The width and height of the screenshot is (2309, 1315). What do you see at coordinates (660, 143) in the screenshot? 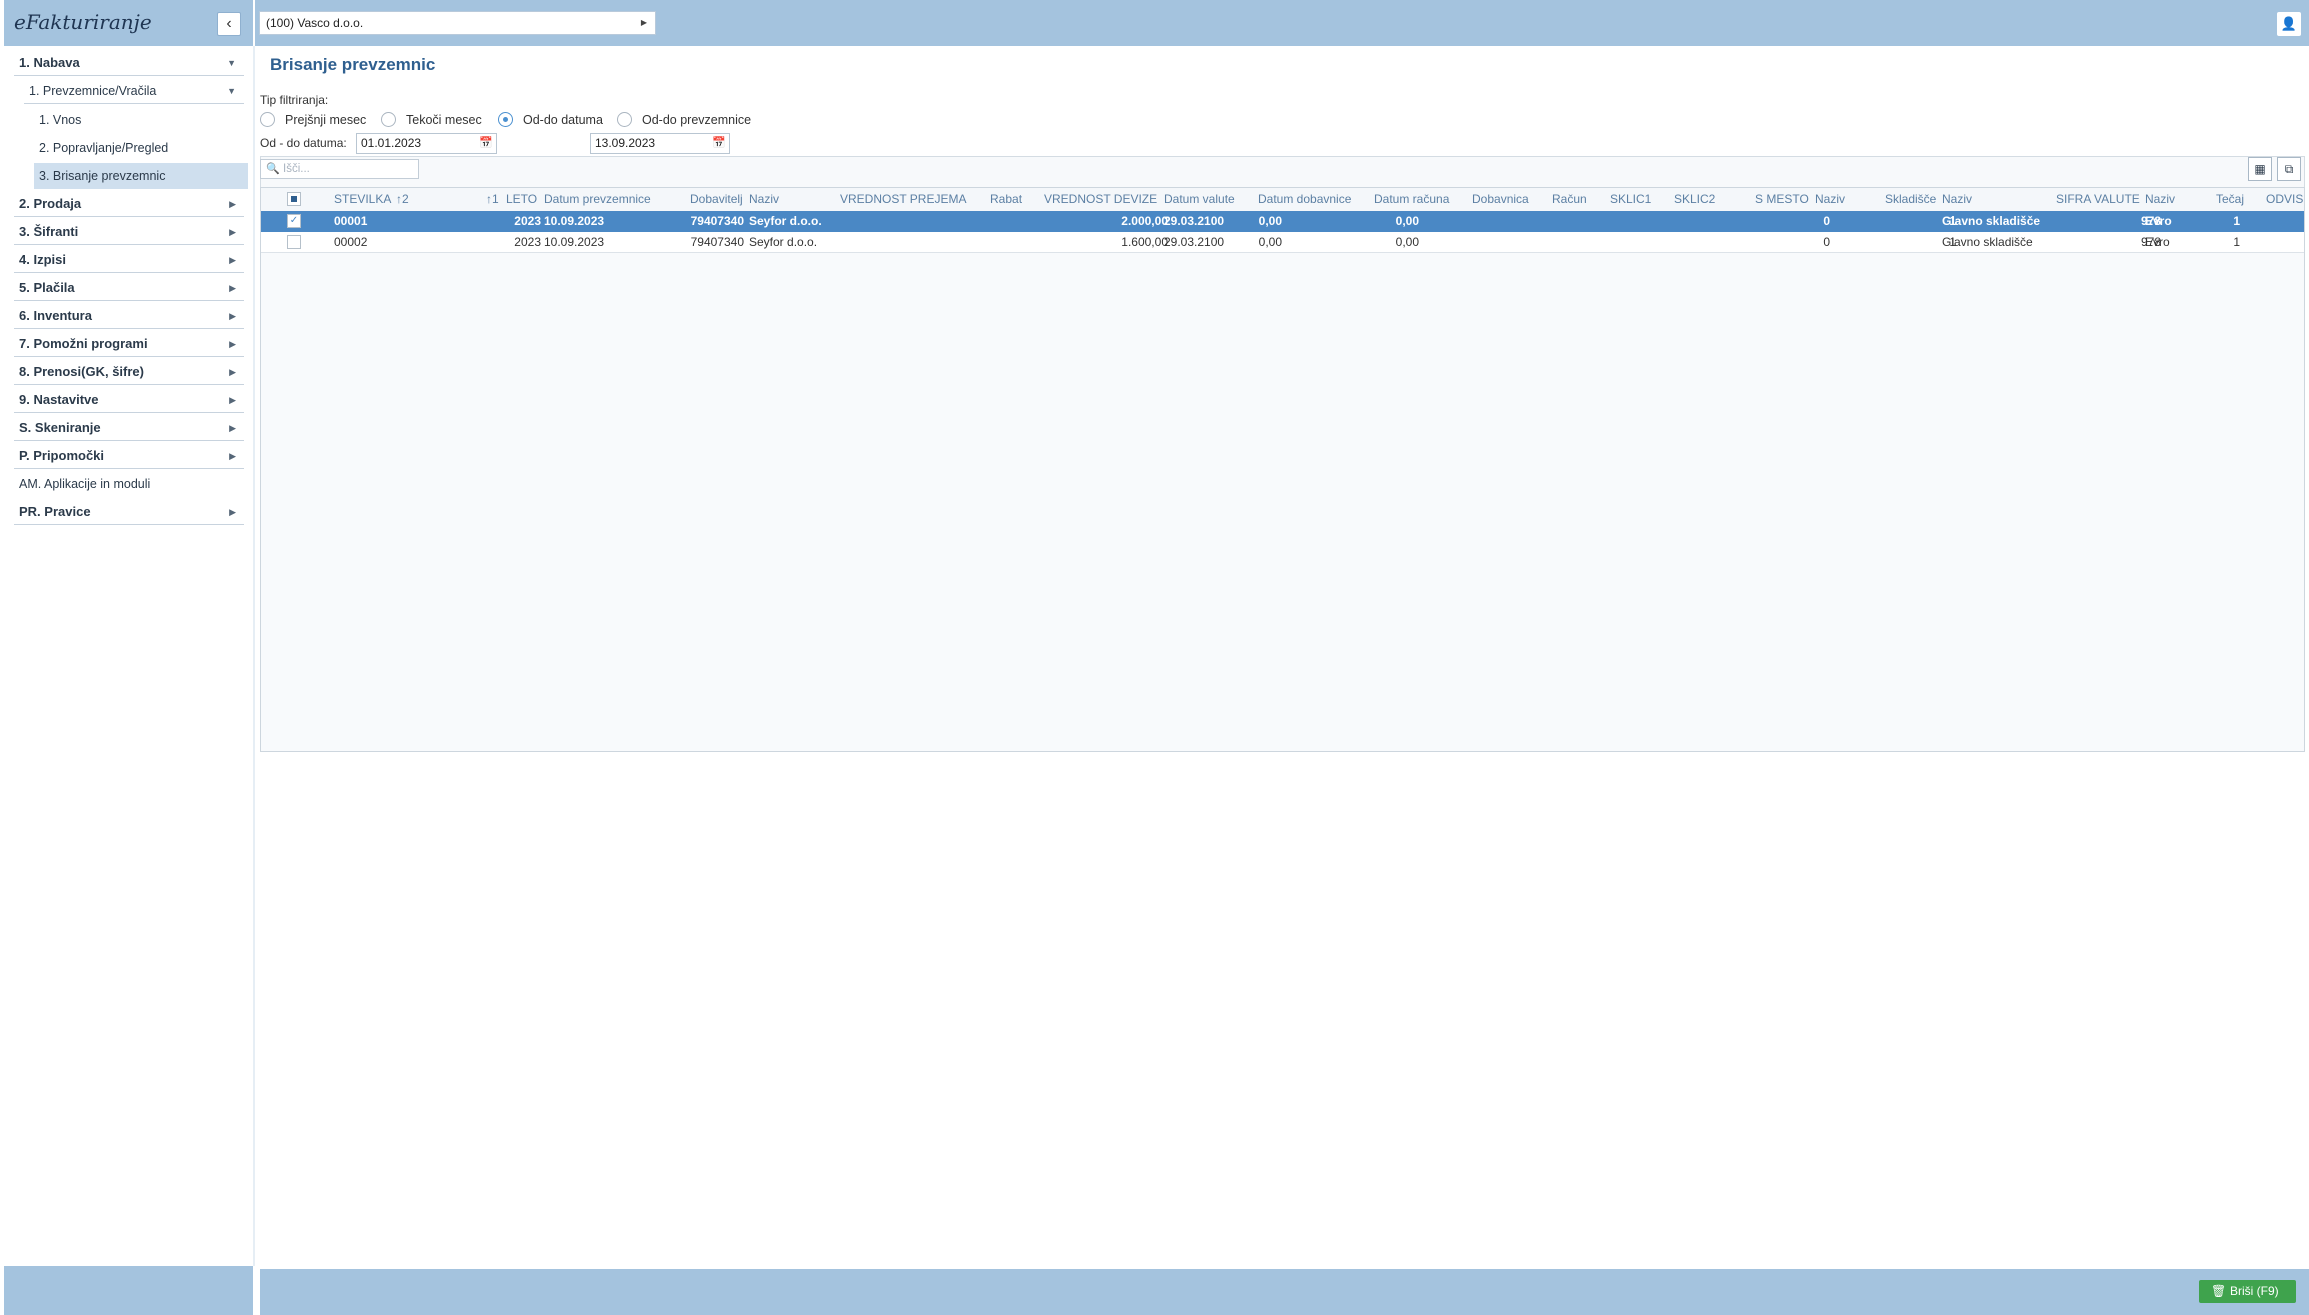
I see `date-to-input: 13.09.2023 📅` at bounding box center [660, 143].